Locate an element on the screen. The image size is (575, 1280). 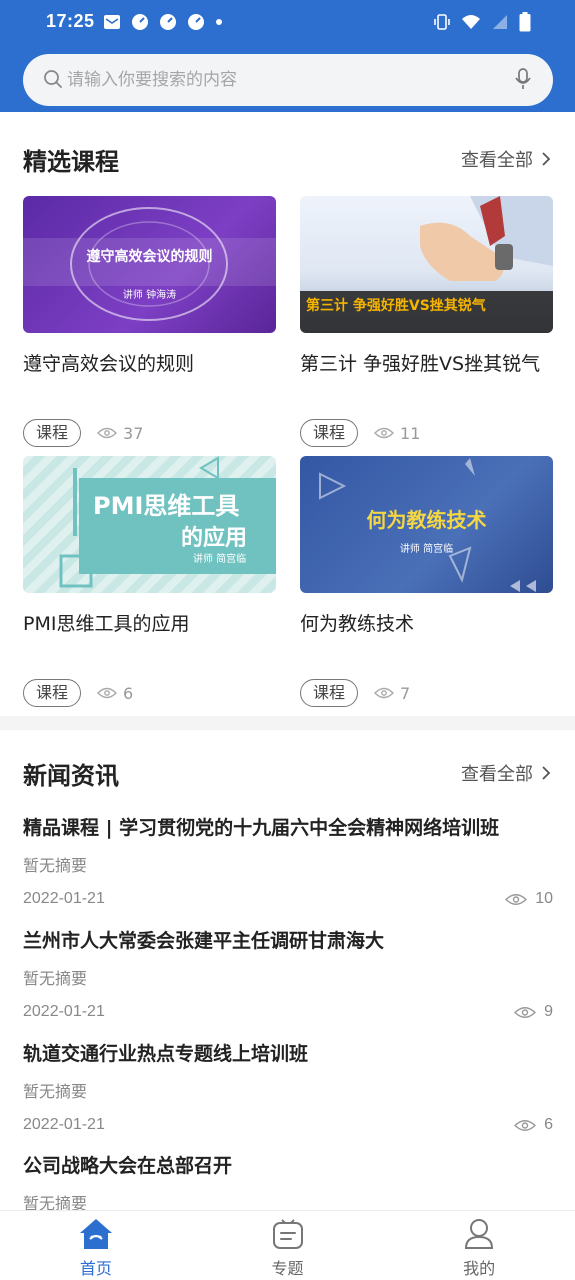
more-notifications-dot-icon is located at coordinates (219, 22).